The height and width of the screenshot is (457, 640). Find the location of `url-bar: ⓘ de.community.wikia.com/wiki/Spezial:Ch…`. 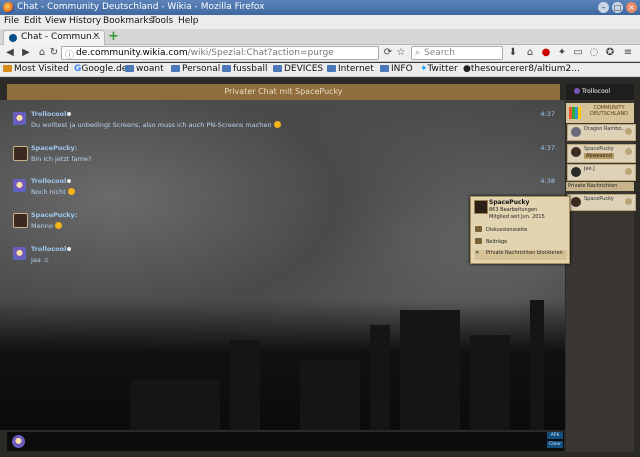

url-bar: ⓘ de.community.wikia.com/wiki/Spezial:Ch… is located at coordinates (220, 53).